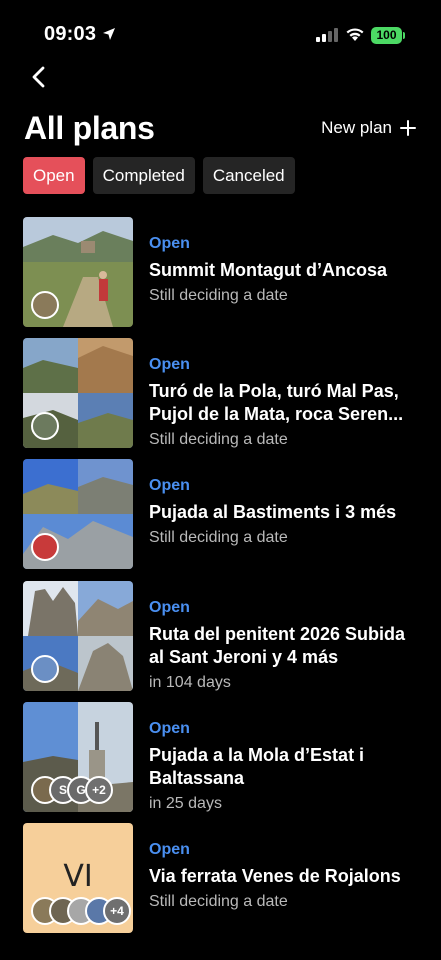 This screenshot has width=441, height=960. What do you see at coordinates (190, 682) in the screenshot?
I see `plan-date-status: in 104 days` at bounding box center [190, 682].